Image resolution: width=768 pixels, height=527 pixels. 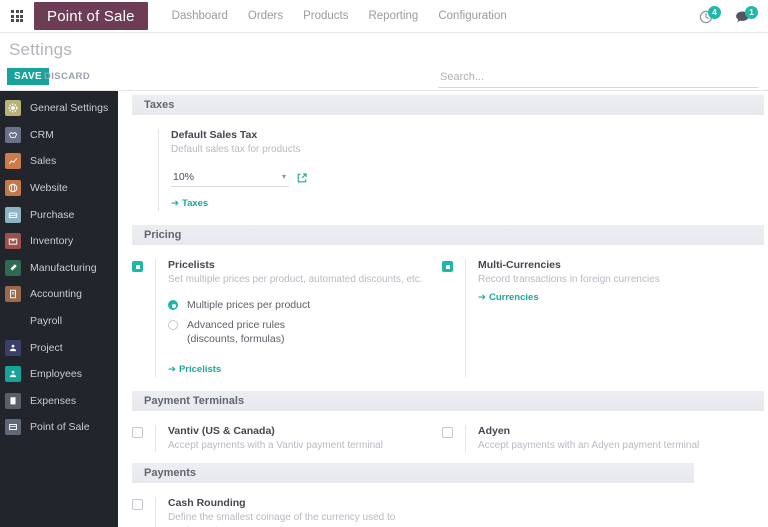 I want to click on taxes-link: ➔ Taxes, so click(x=189, y=203).